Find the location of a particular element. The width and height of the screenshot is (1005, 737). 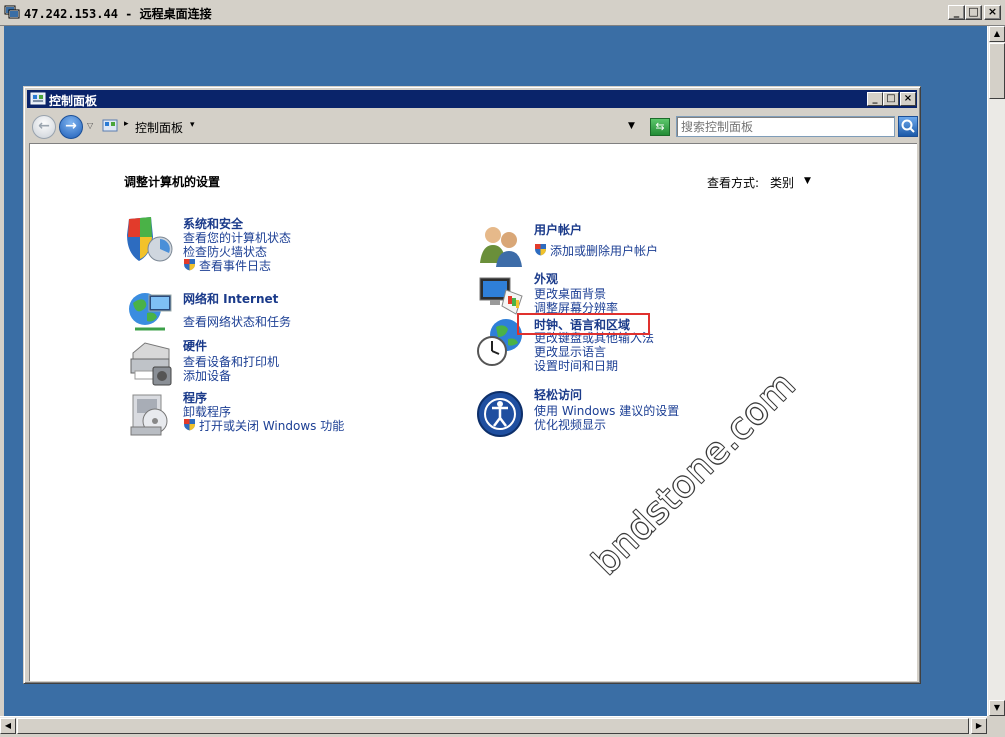

category-hardware: 硬件 查看设备和打印机 添加设备 is located at coordinates (285, 362).